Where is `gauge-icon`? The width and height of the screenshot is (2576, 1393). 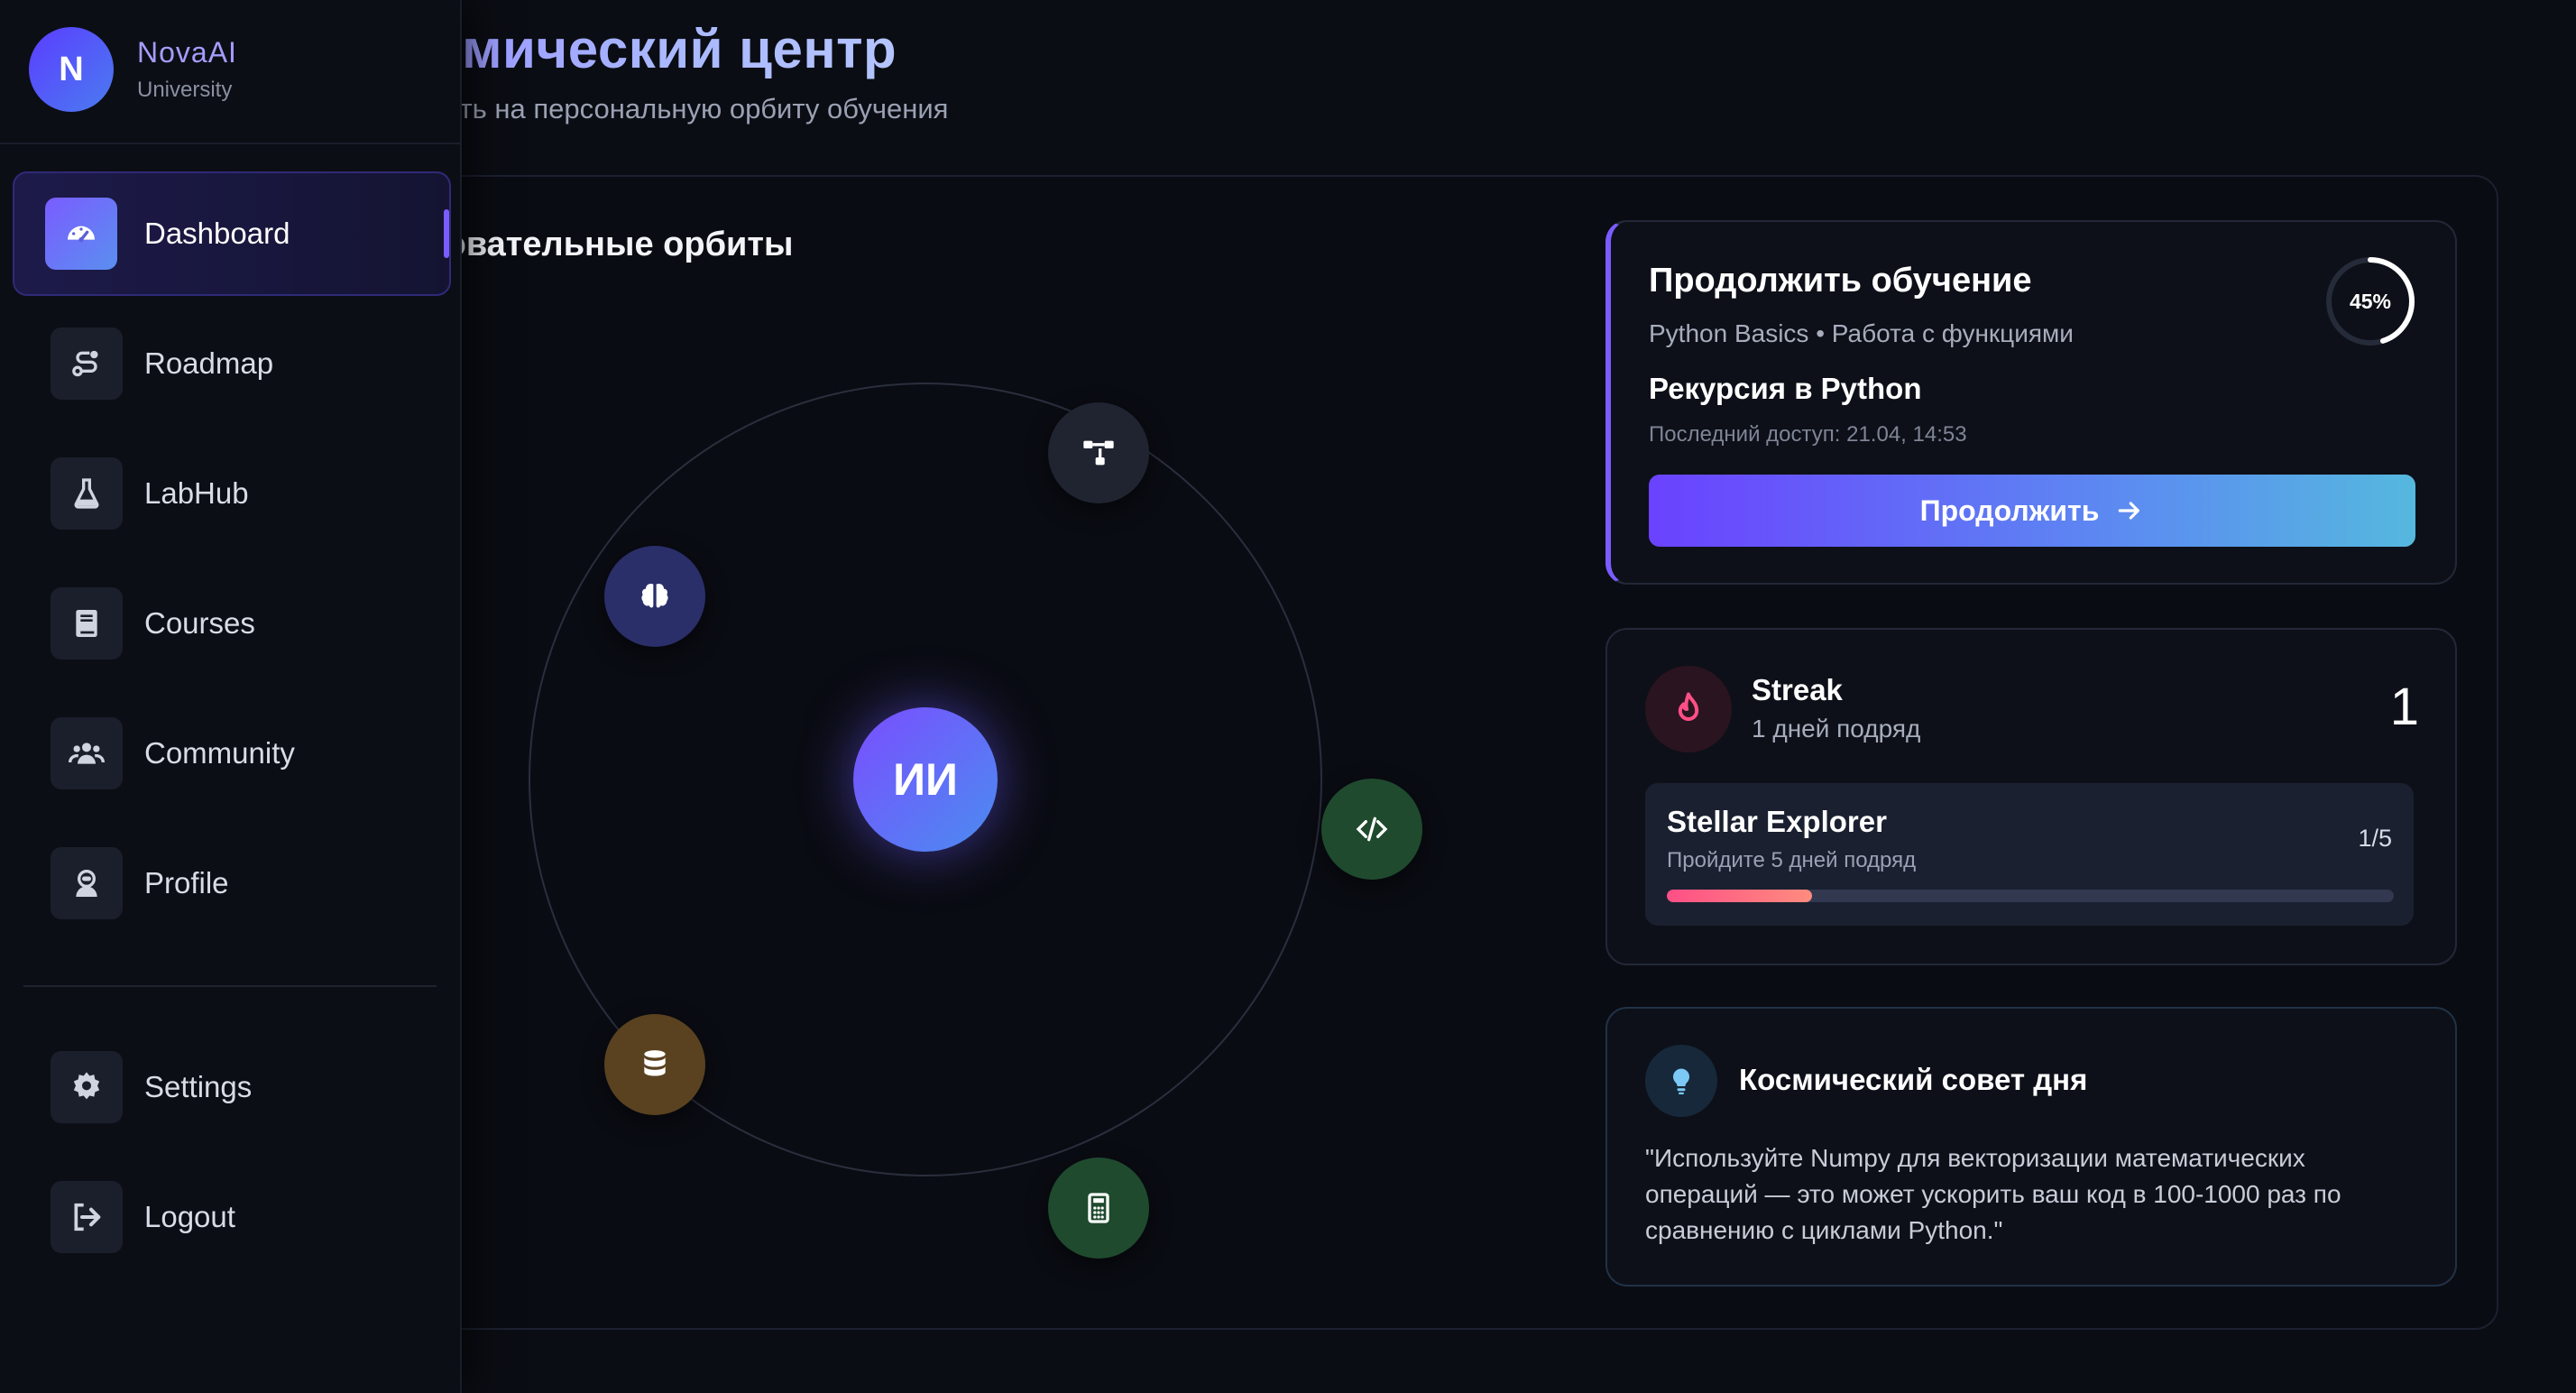
gauge-icon is located at coordinates (81, 234).